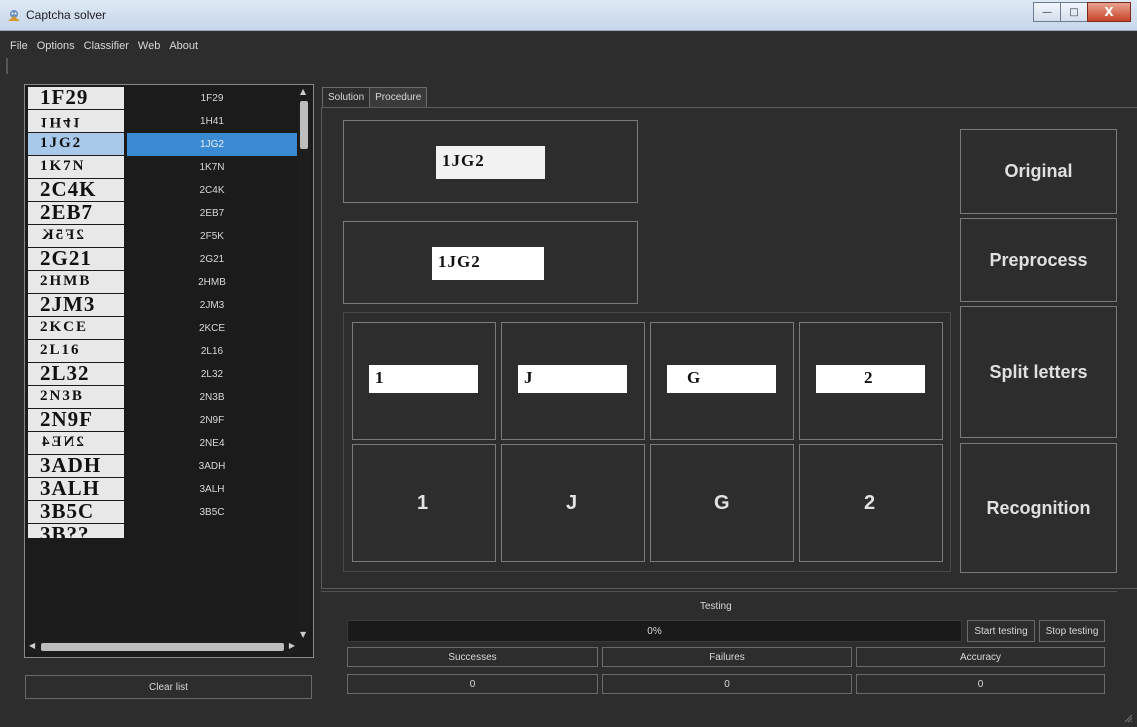 The width and height of the screenshot is (1137, 727). Describe the element at coordinates (162, 374) in the screenshot. I see `list-item: 2L32 2L32` at that location.